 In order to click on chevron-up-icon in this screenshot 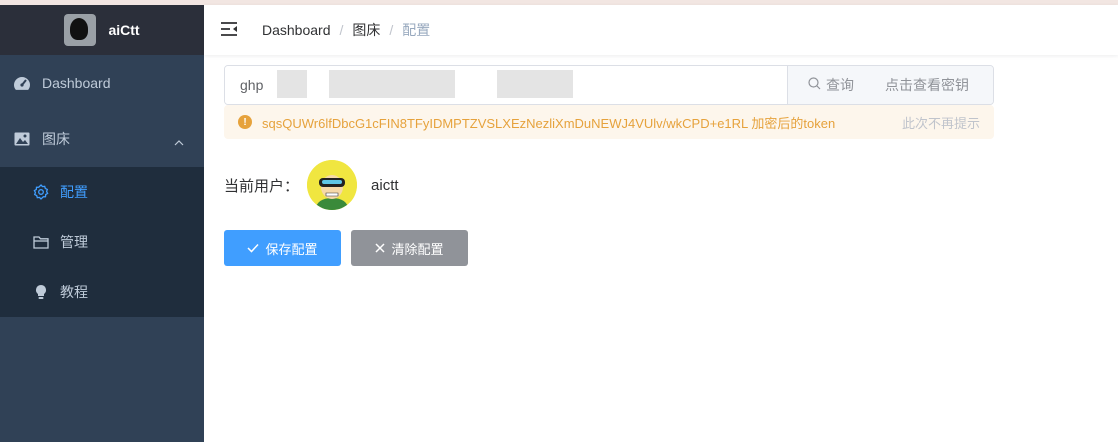, I will do `click(179, 141)`.